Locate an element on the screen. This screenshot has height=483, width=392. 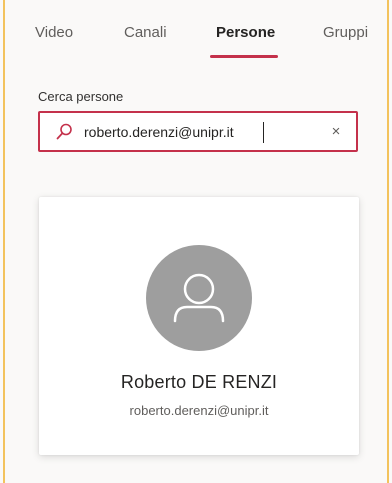
avatar is located at coordinates (199, 298).